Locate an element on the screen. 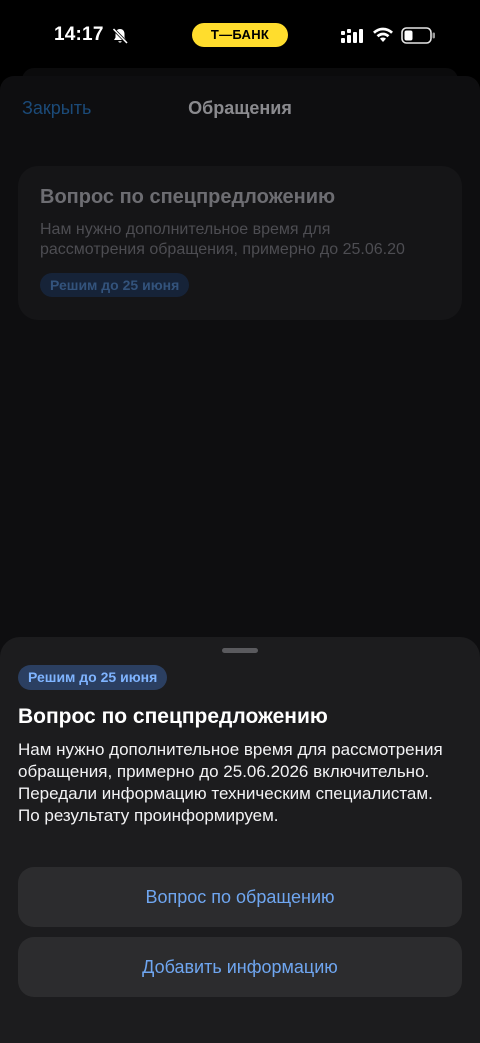  bell-slash-icon is located at coordinates (120, 36).